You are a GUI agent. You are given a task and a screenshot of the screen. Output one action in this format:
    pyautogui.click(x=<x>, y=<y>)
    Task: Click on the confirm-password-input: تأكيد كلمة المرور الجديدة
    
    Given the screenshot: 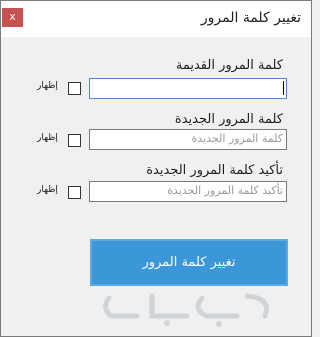 What is the action you would take?
    pyautogui.click(x=188, y=191)
    